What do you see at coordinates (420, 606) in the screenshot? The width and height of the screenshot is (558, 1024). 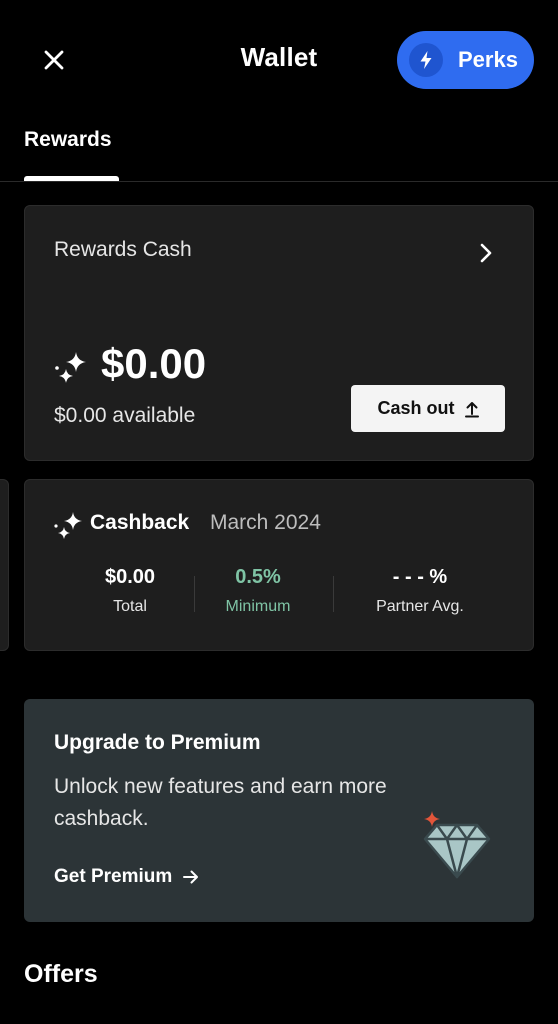 I see `stat-partner-avg-label: Partner Avg.` at bounding box center [420, 606].